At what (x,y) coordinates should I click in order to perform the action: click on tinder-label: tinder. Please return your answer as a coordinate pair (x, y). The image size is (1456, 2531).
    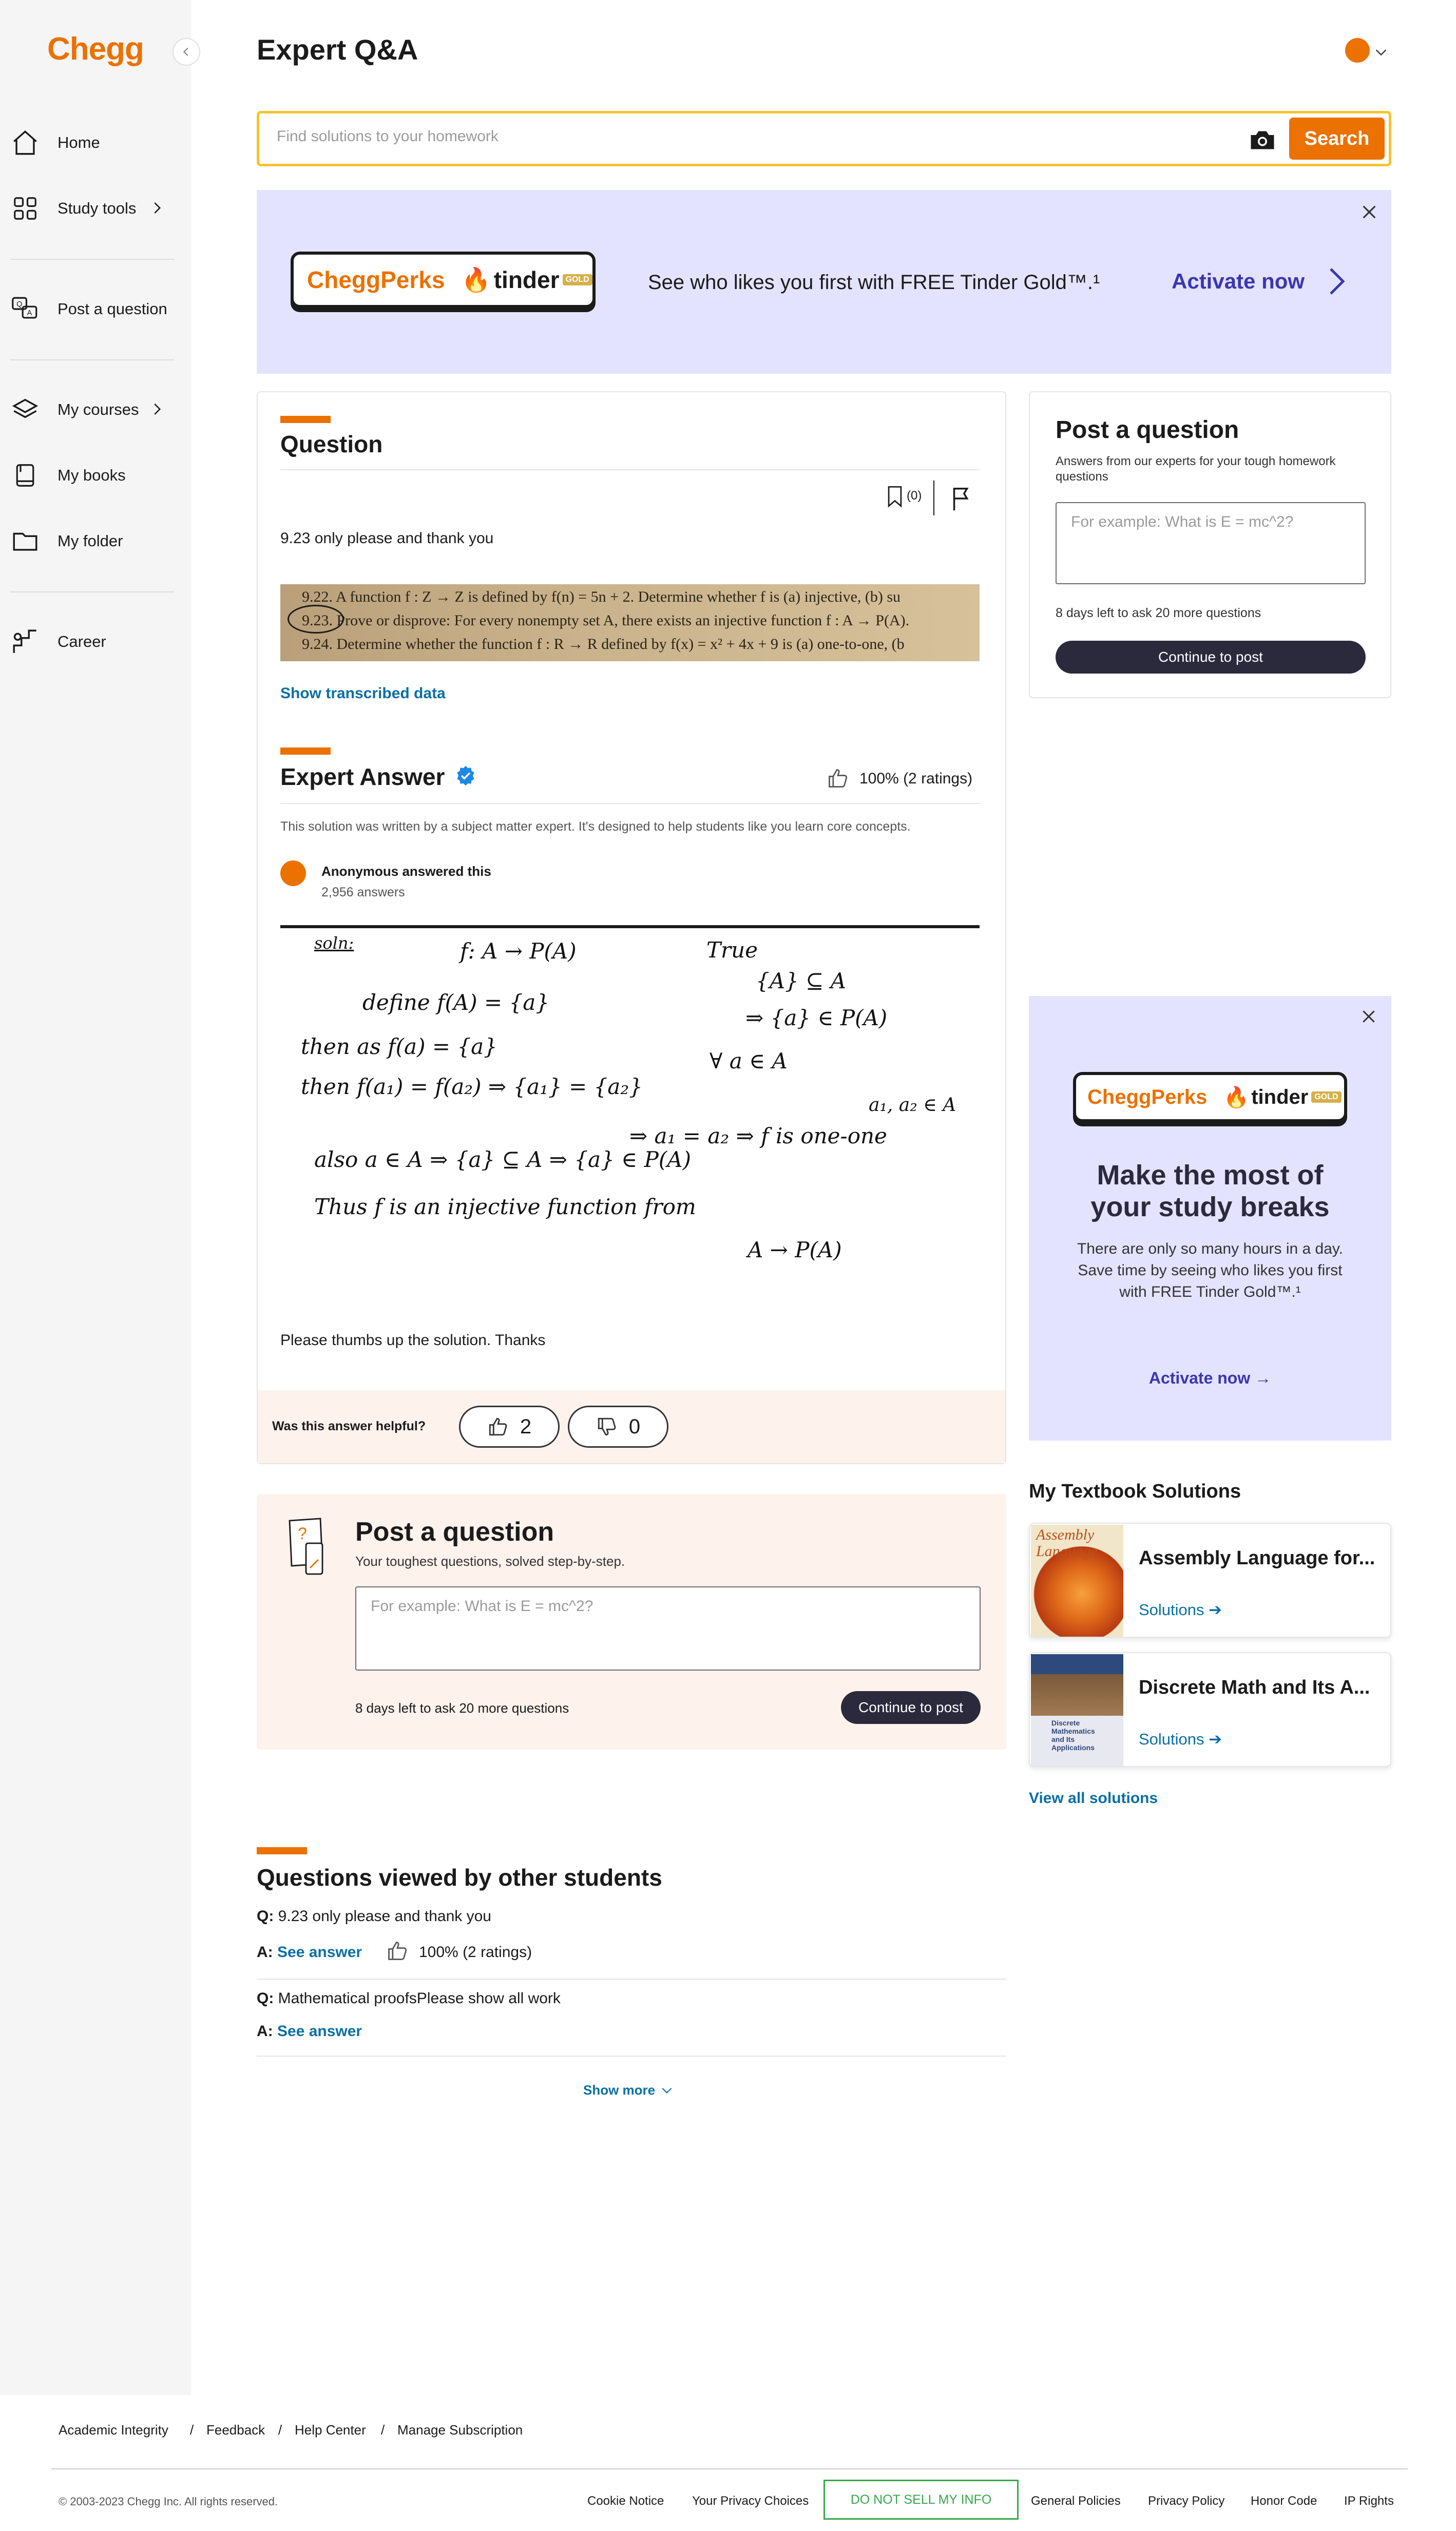
    Looking at the image, I should click on (526, 279).